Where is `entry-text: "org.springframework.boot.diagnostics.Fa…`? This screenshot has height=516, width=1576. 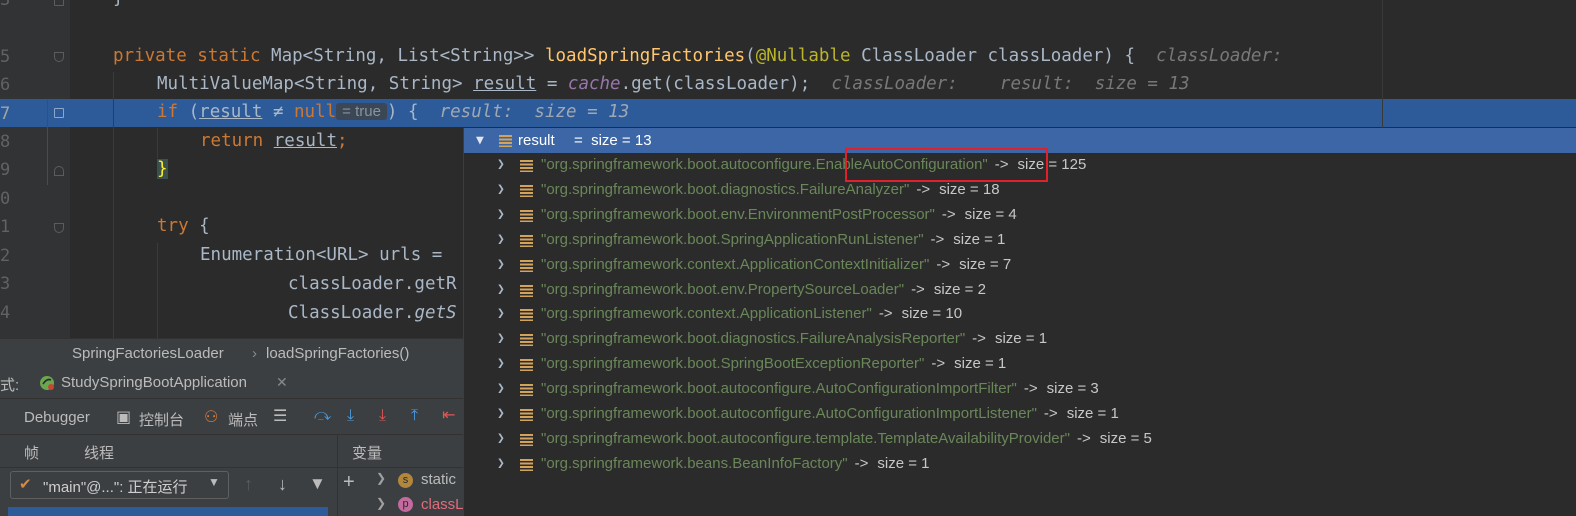 entry-text: "org.springframework.boot.diagnostics.Fa… is located at coordinates (770, 189).